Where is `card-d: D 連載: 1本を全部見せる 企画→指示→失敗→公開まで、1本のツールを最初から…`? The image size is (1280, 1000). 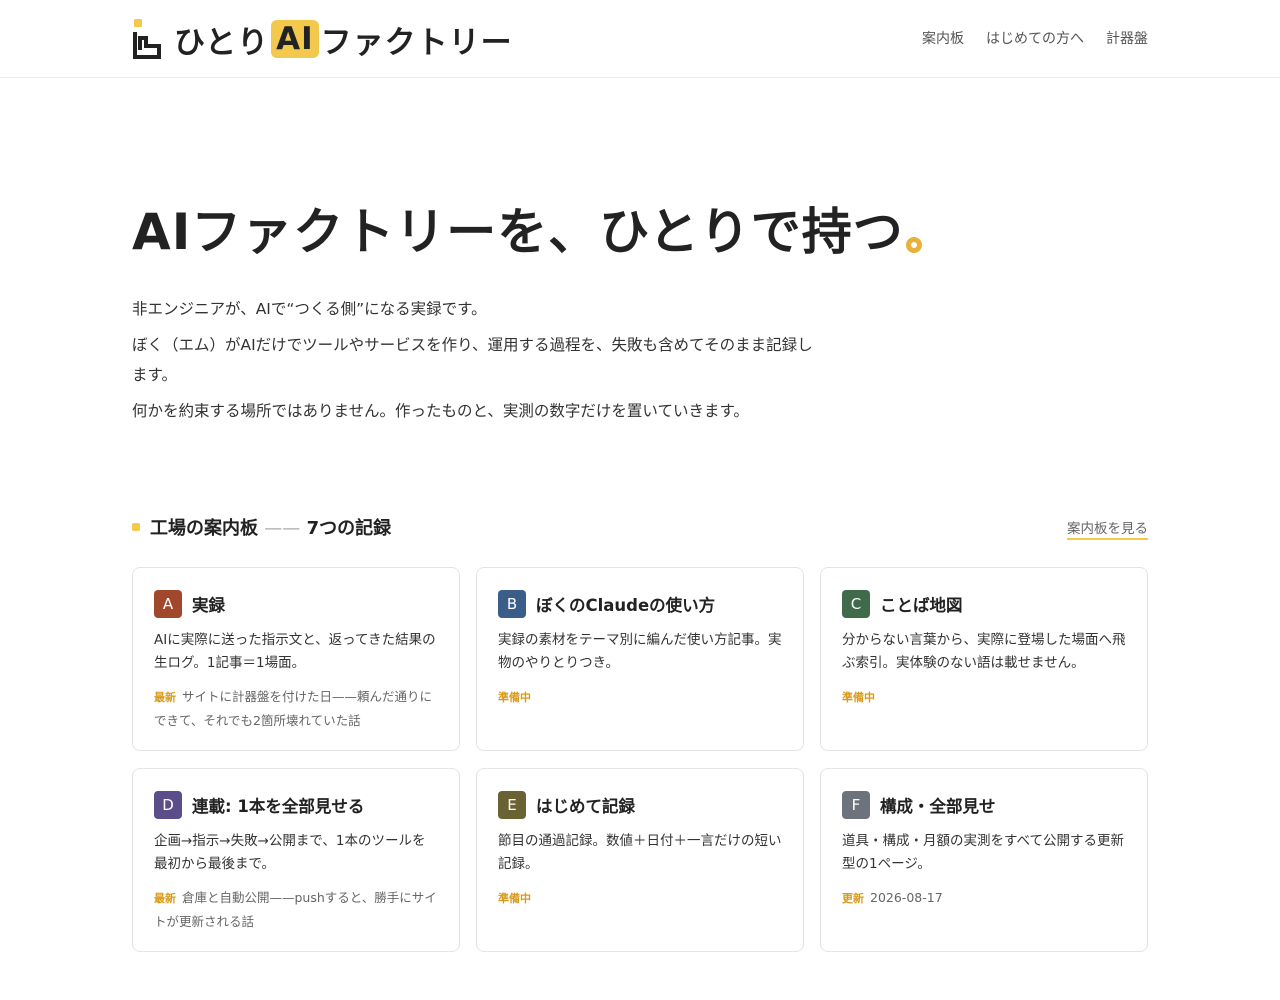
card-d: D 連載: 1本を全部見せる 企画→指示→失敗→公開まで、1本のツールを最初から… is located at coordinates (296, 860).